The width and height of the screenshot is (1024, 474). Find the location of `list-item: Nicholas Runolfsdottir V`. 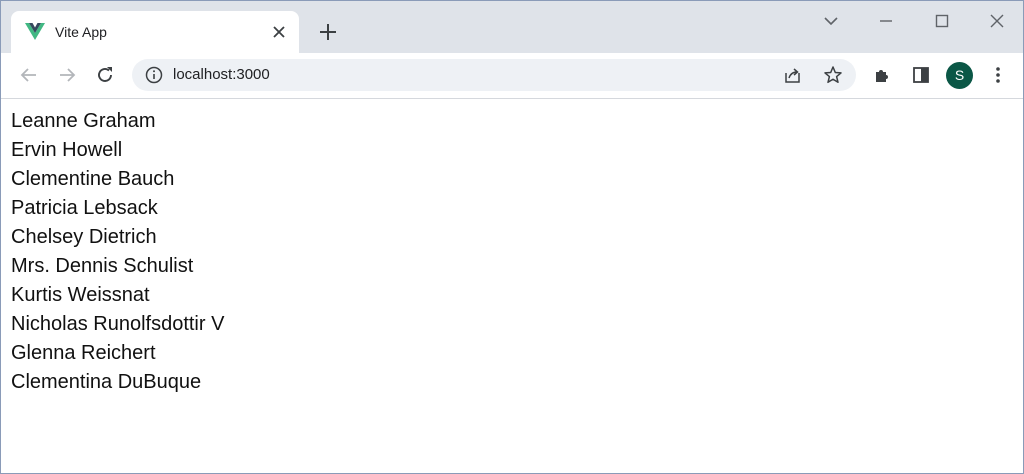

list-item: Nicholas Runolfsdottir V is located at coordinates (118, 324).